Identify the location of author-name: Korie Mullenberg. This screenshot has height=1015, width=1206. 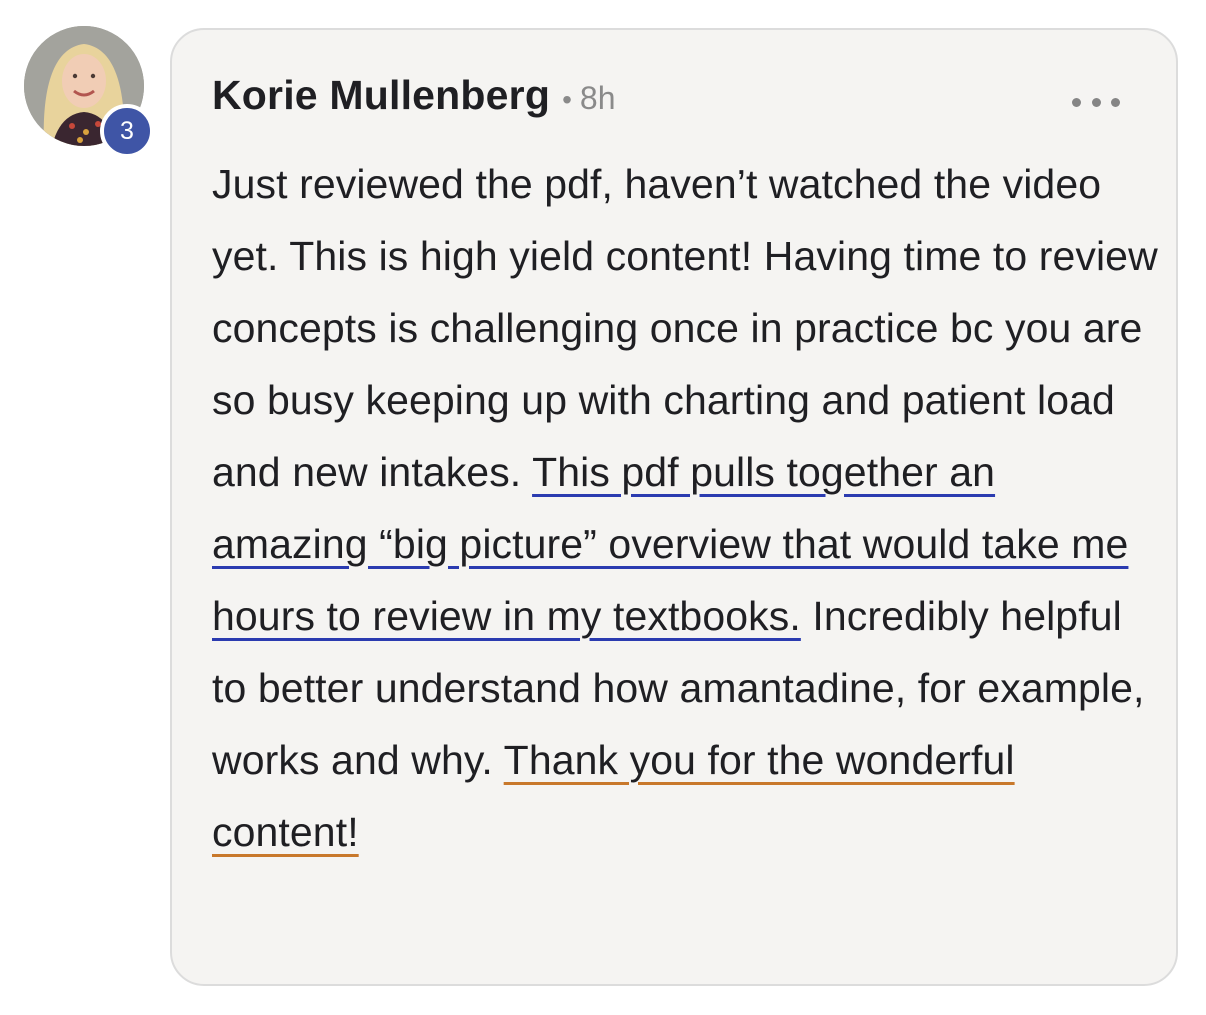
(381, 95).